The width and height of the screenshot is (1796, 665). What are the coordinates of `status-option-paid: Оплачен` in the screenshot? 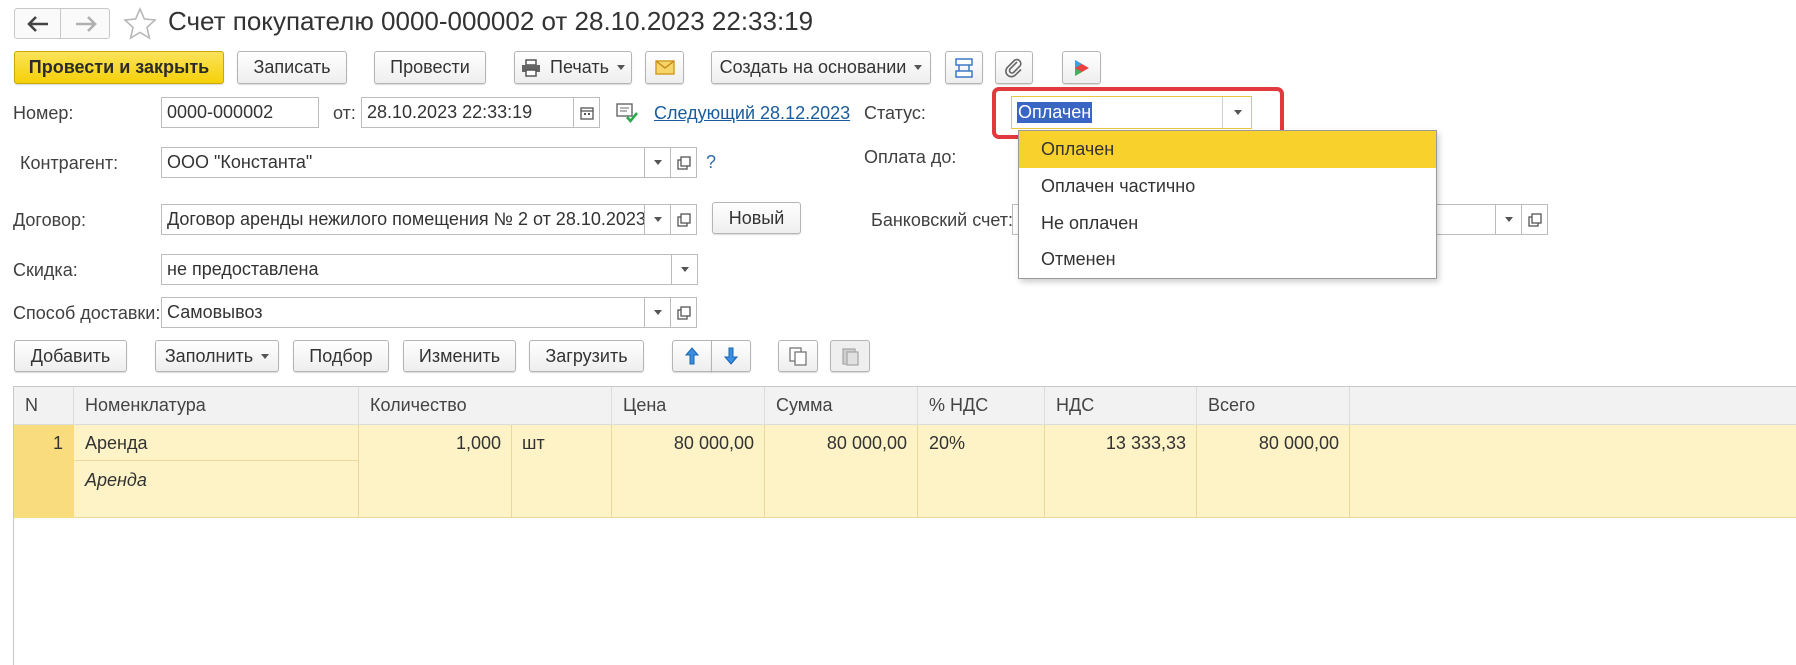 It's located at (1227, 149).